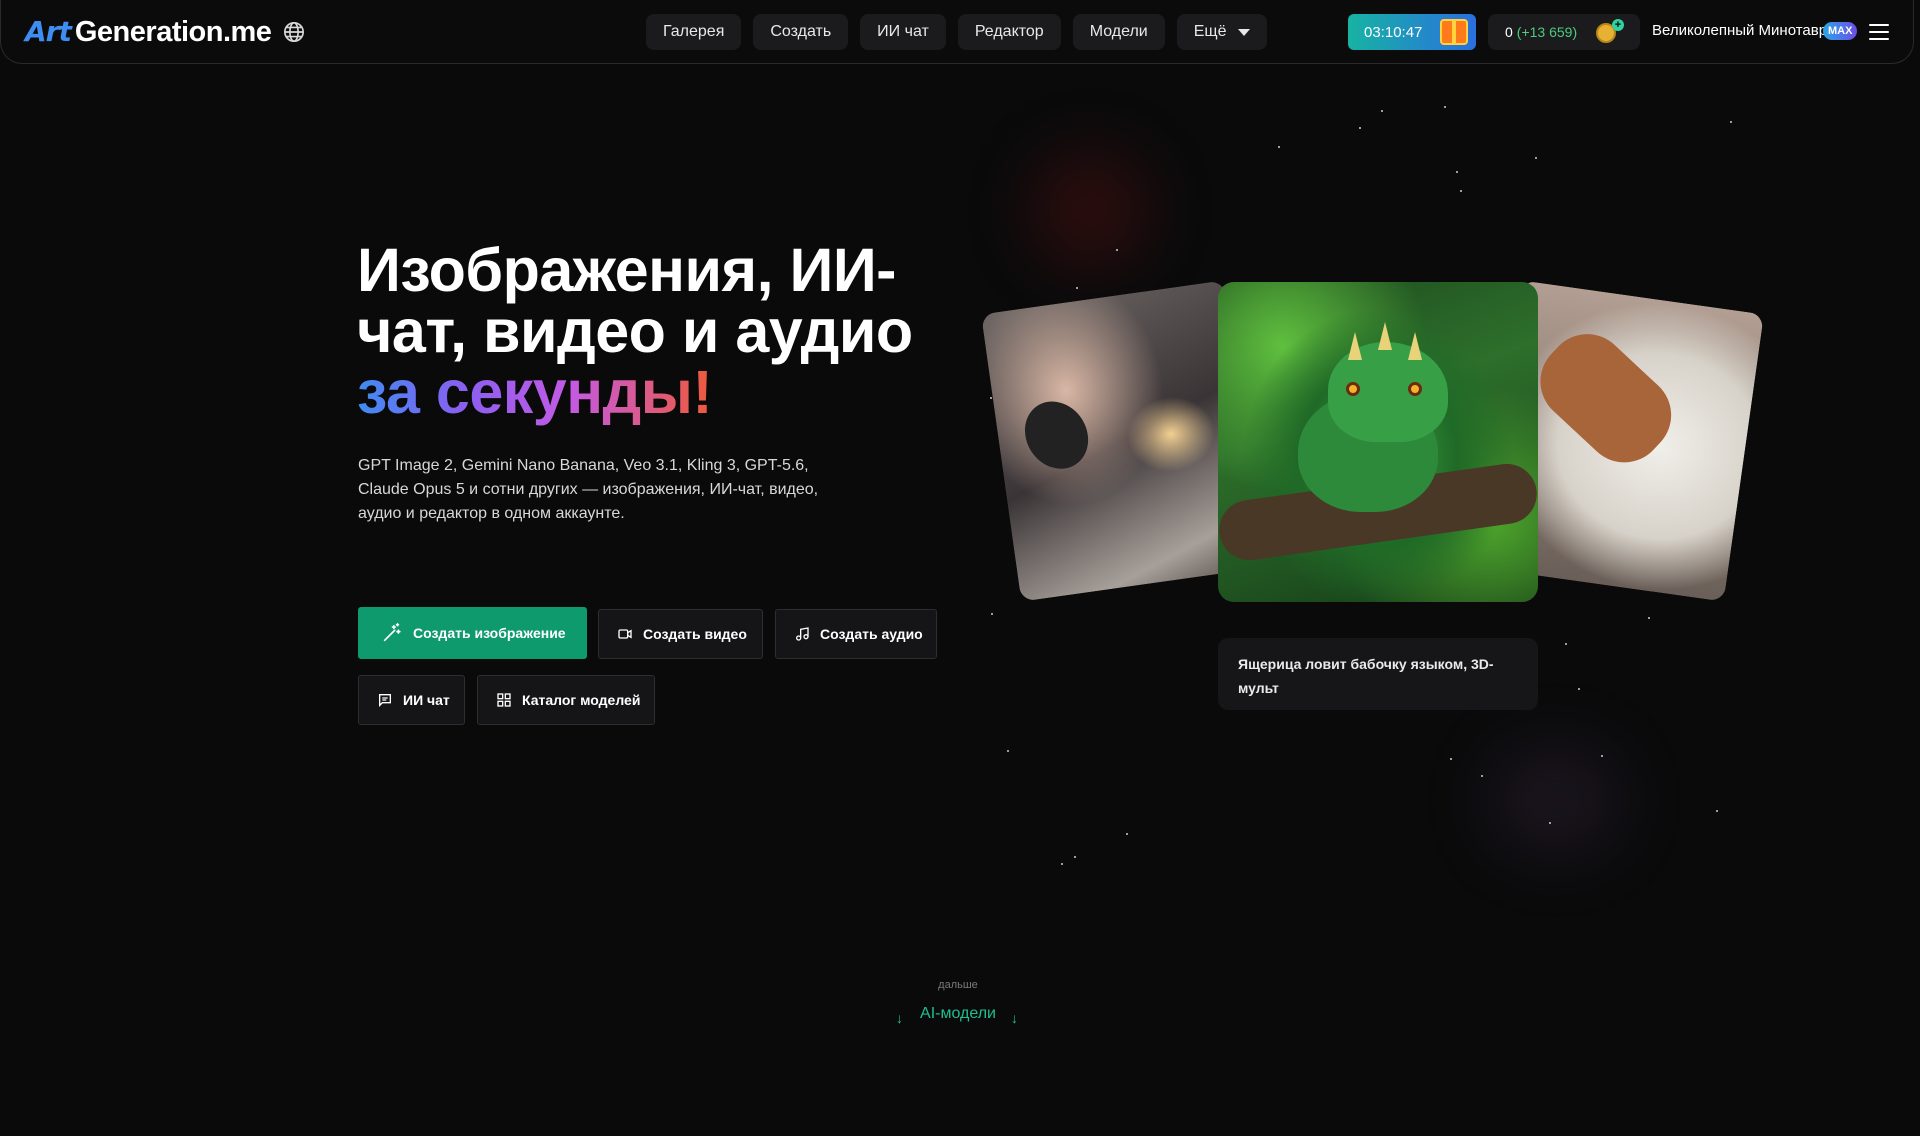  What do you see at coordinates (1378, 442) in the screenshot?
I see `gallery-image-dragon` at bounding box center [1378, 442].